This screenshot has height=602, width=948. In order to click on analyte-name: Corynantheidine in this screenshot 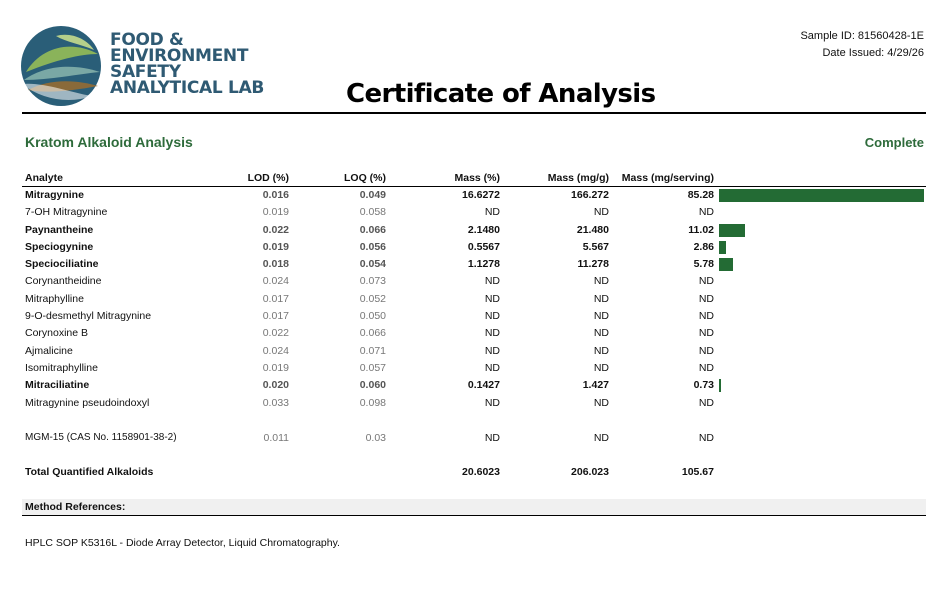, I will do `click(63, 281)`.